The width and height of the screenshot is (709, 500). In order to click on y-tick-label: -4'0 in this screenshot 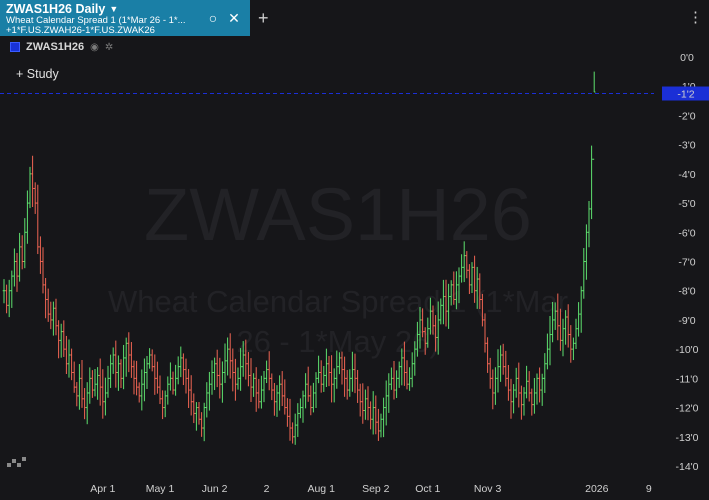, I will do `click(686, 175)`.